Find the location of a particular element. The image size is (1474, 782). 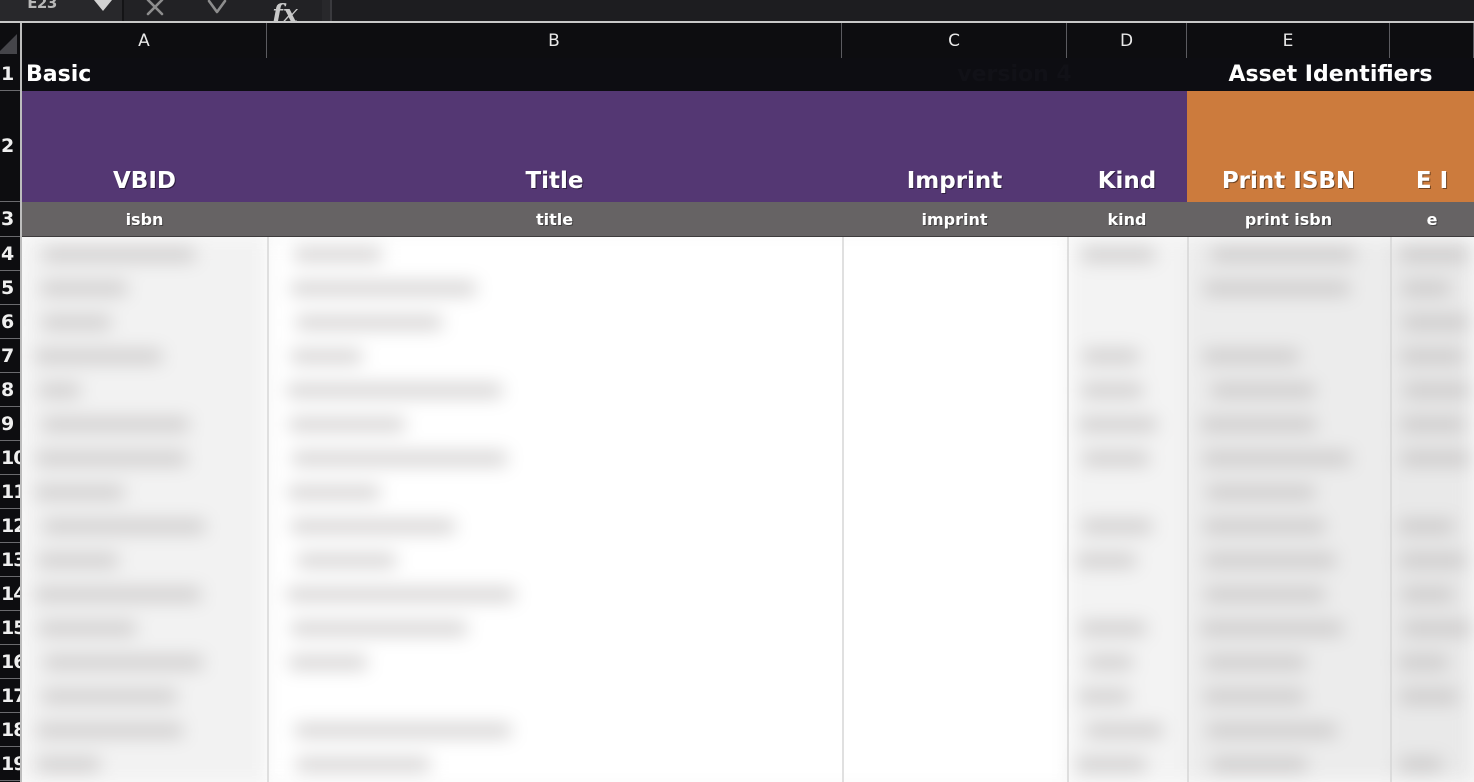

column-header-C: C is located at coordinates (954, 40).